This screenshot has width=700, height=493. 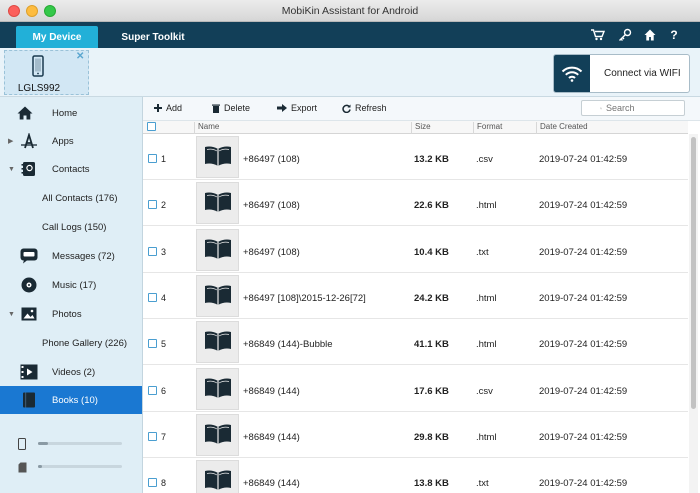 I want to click on sidebar-item-books: Books (10), so click(x=71, y=400).